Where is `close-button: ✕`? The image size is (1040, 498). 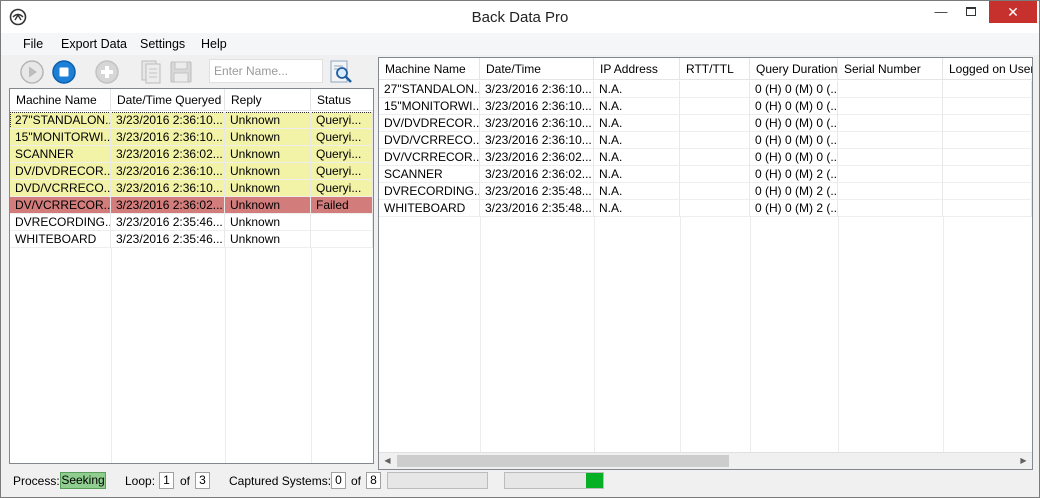
close-button: ✕ is located at coordinates (1013, 12).